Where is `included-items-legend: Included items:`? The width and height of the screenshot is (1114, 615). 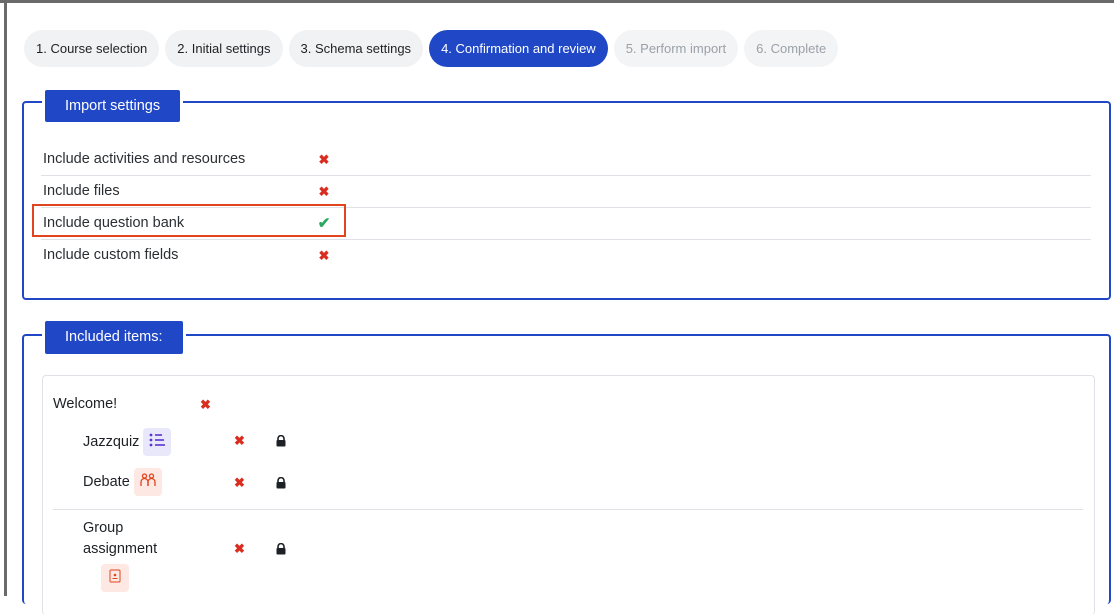
included-items-legend: Included items: is located at coordinates (114, 337).